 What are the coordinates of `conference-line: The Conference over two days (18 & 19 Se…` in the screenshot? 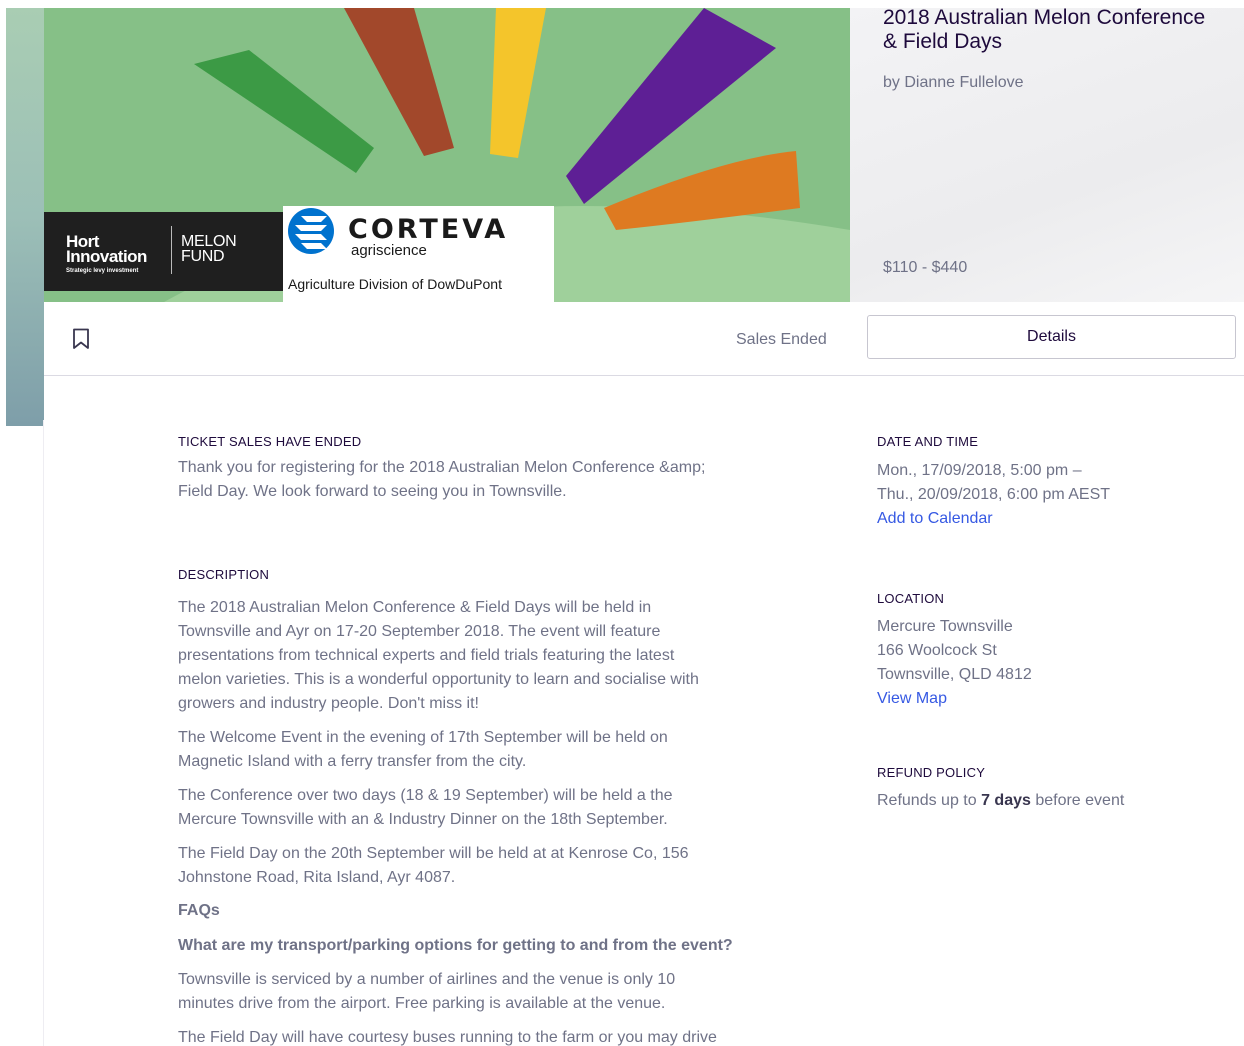 It's located at (425, 795).